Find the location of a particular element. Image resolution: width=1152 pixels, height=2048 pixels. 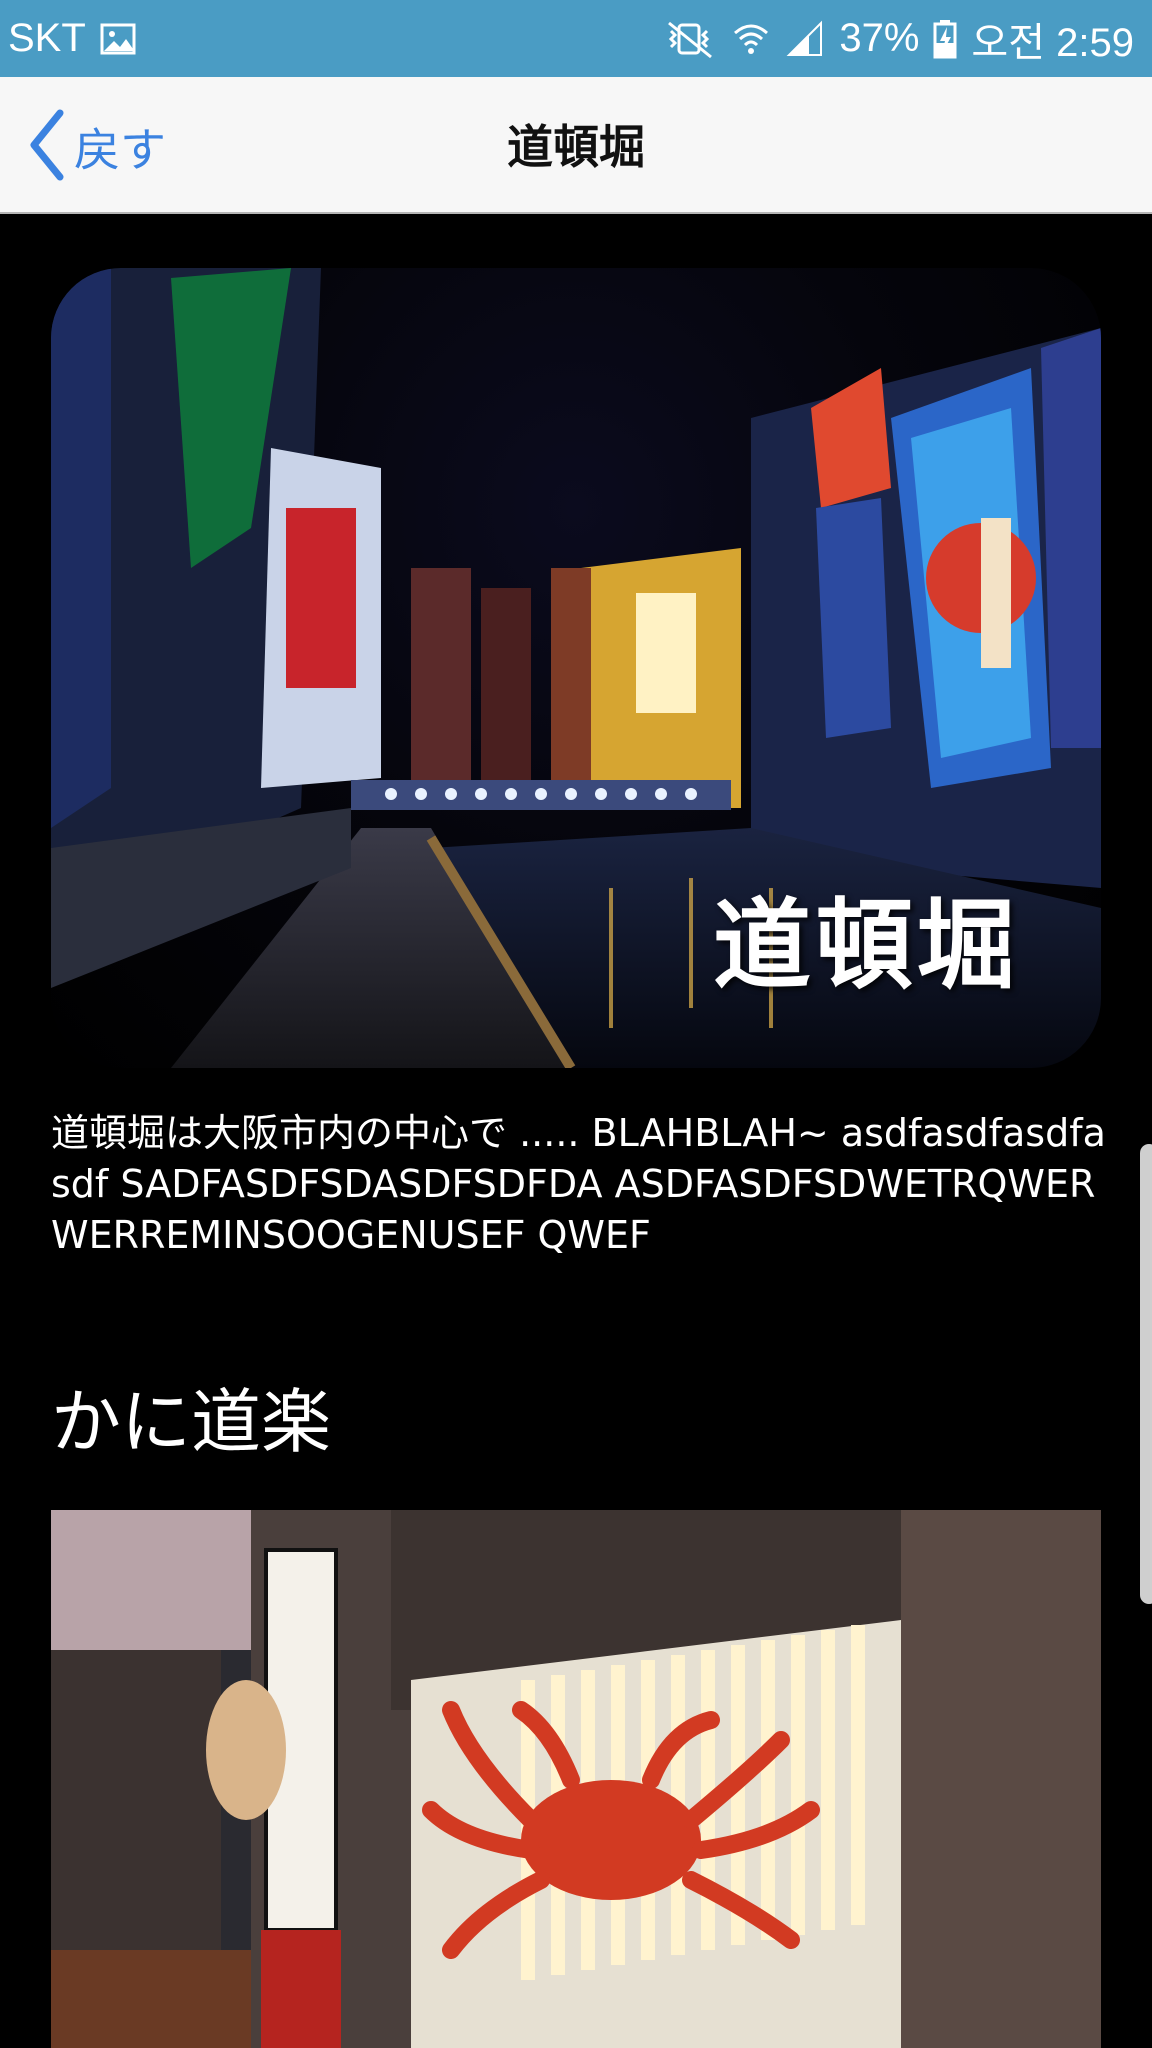

signal-icon is located at coordinates (805, 39).